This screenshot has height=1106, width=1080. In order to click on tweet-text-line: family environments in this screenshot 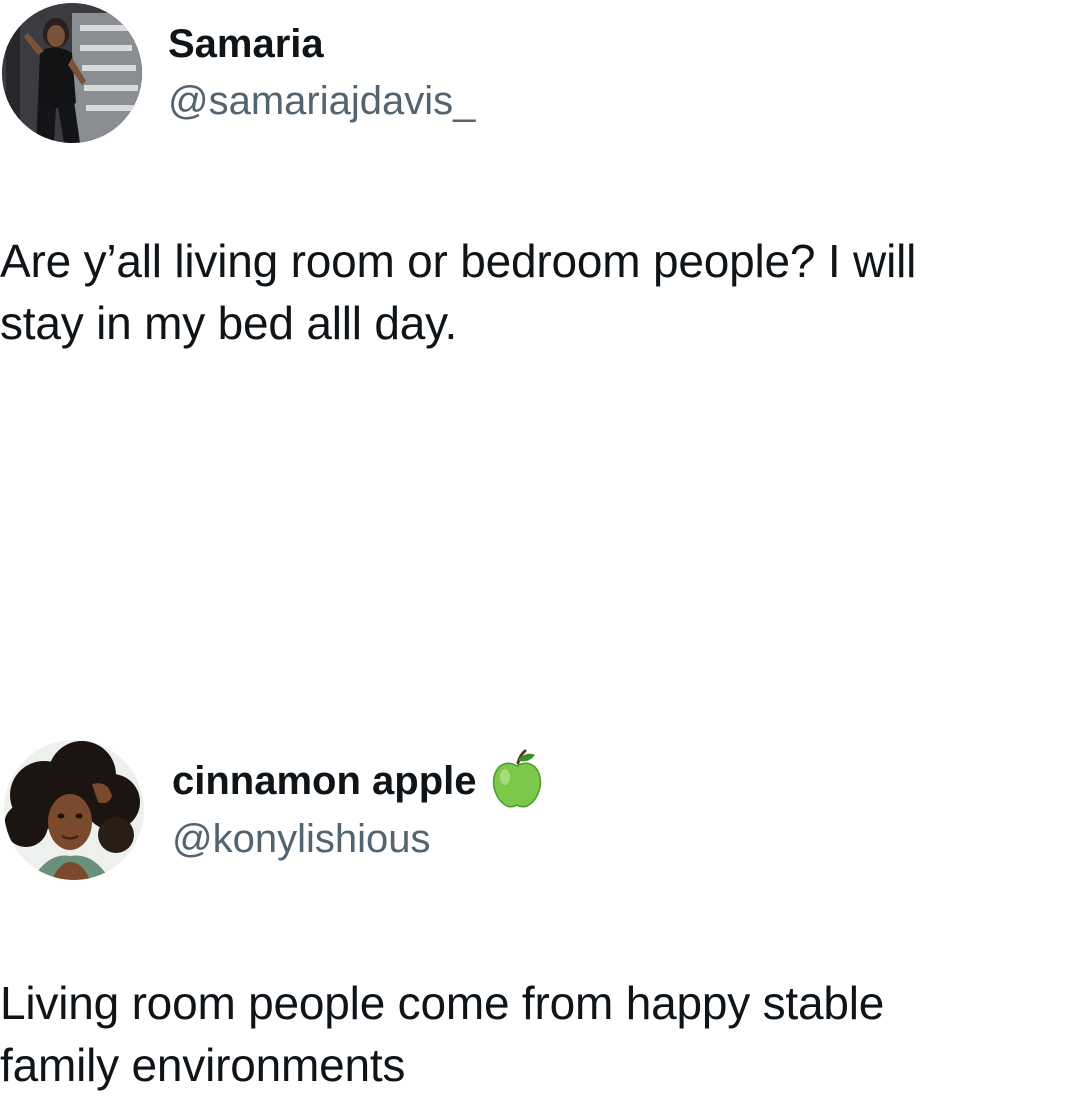, I will do `click(203, 1065)`.